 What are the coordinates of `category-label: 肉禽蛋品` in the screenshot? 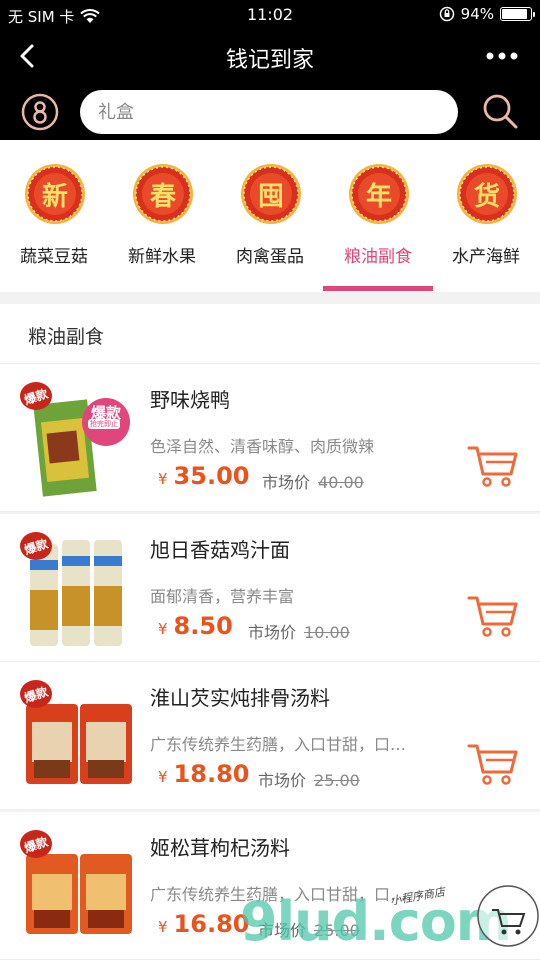 It's located at (270, 257).